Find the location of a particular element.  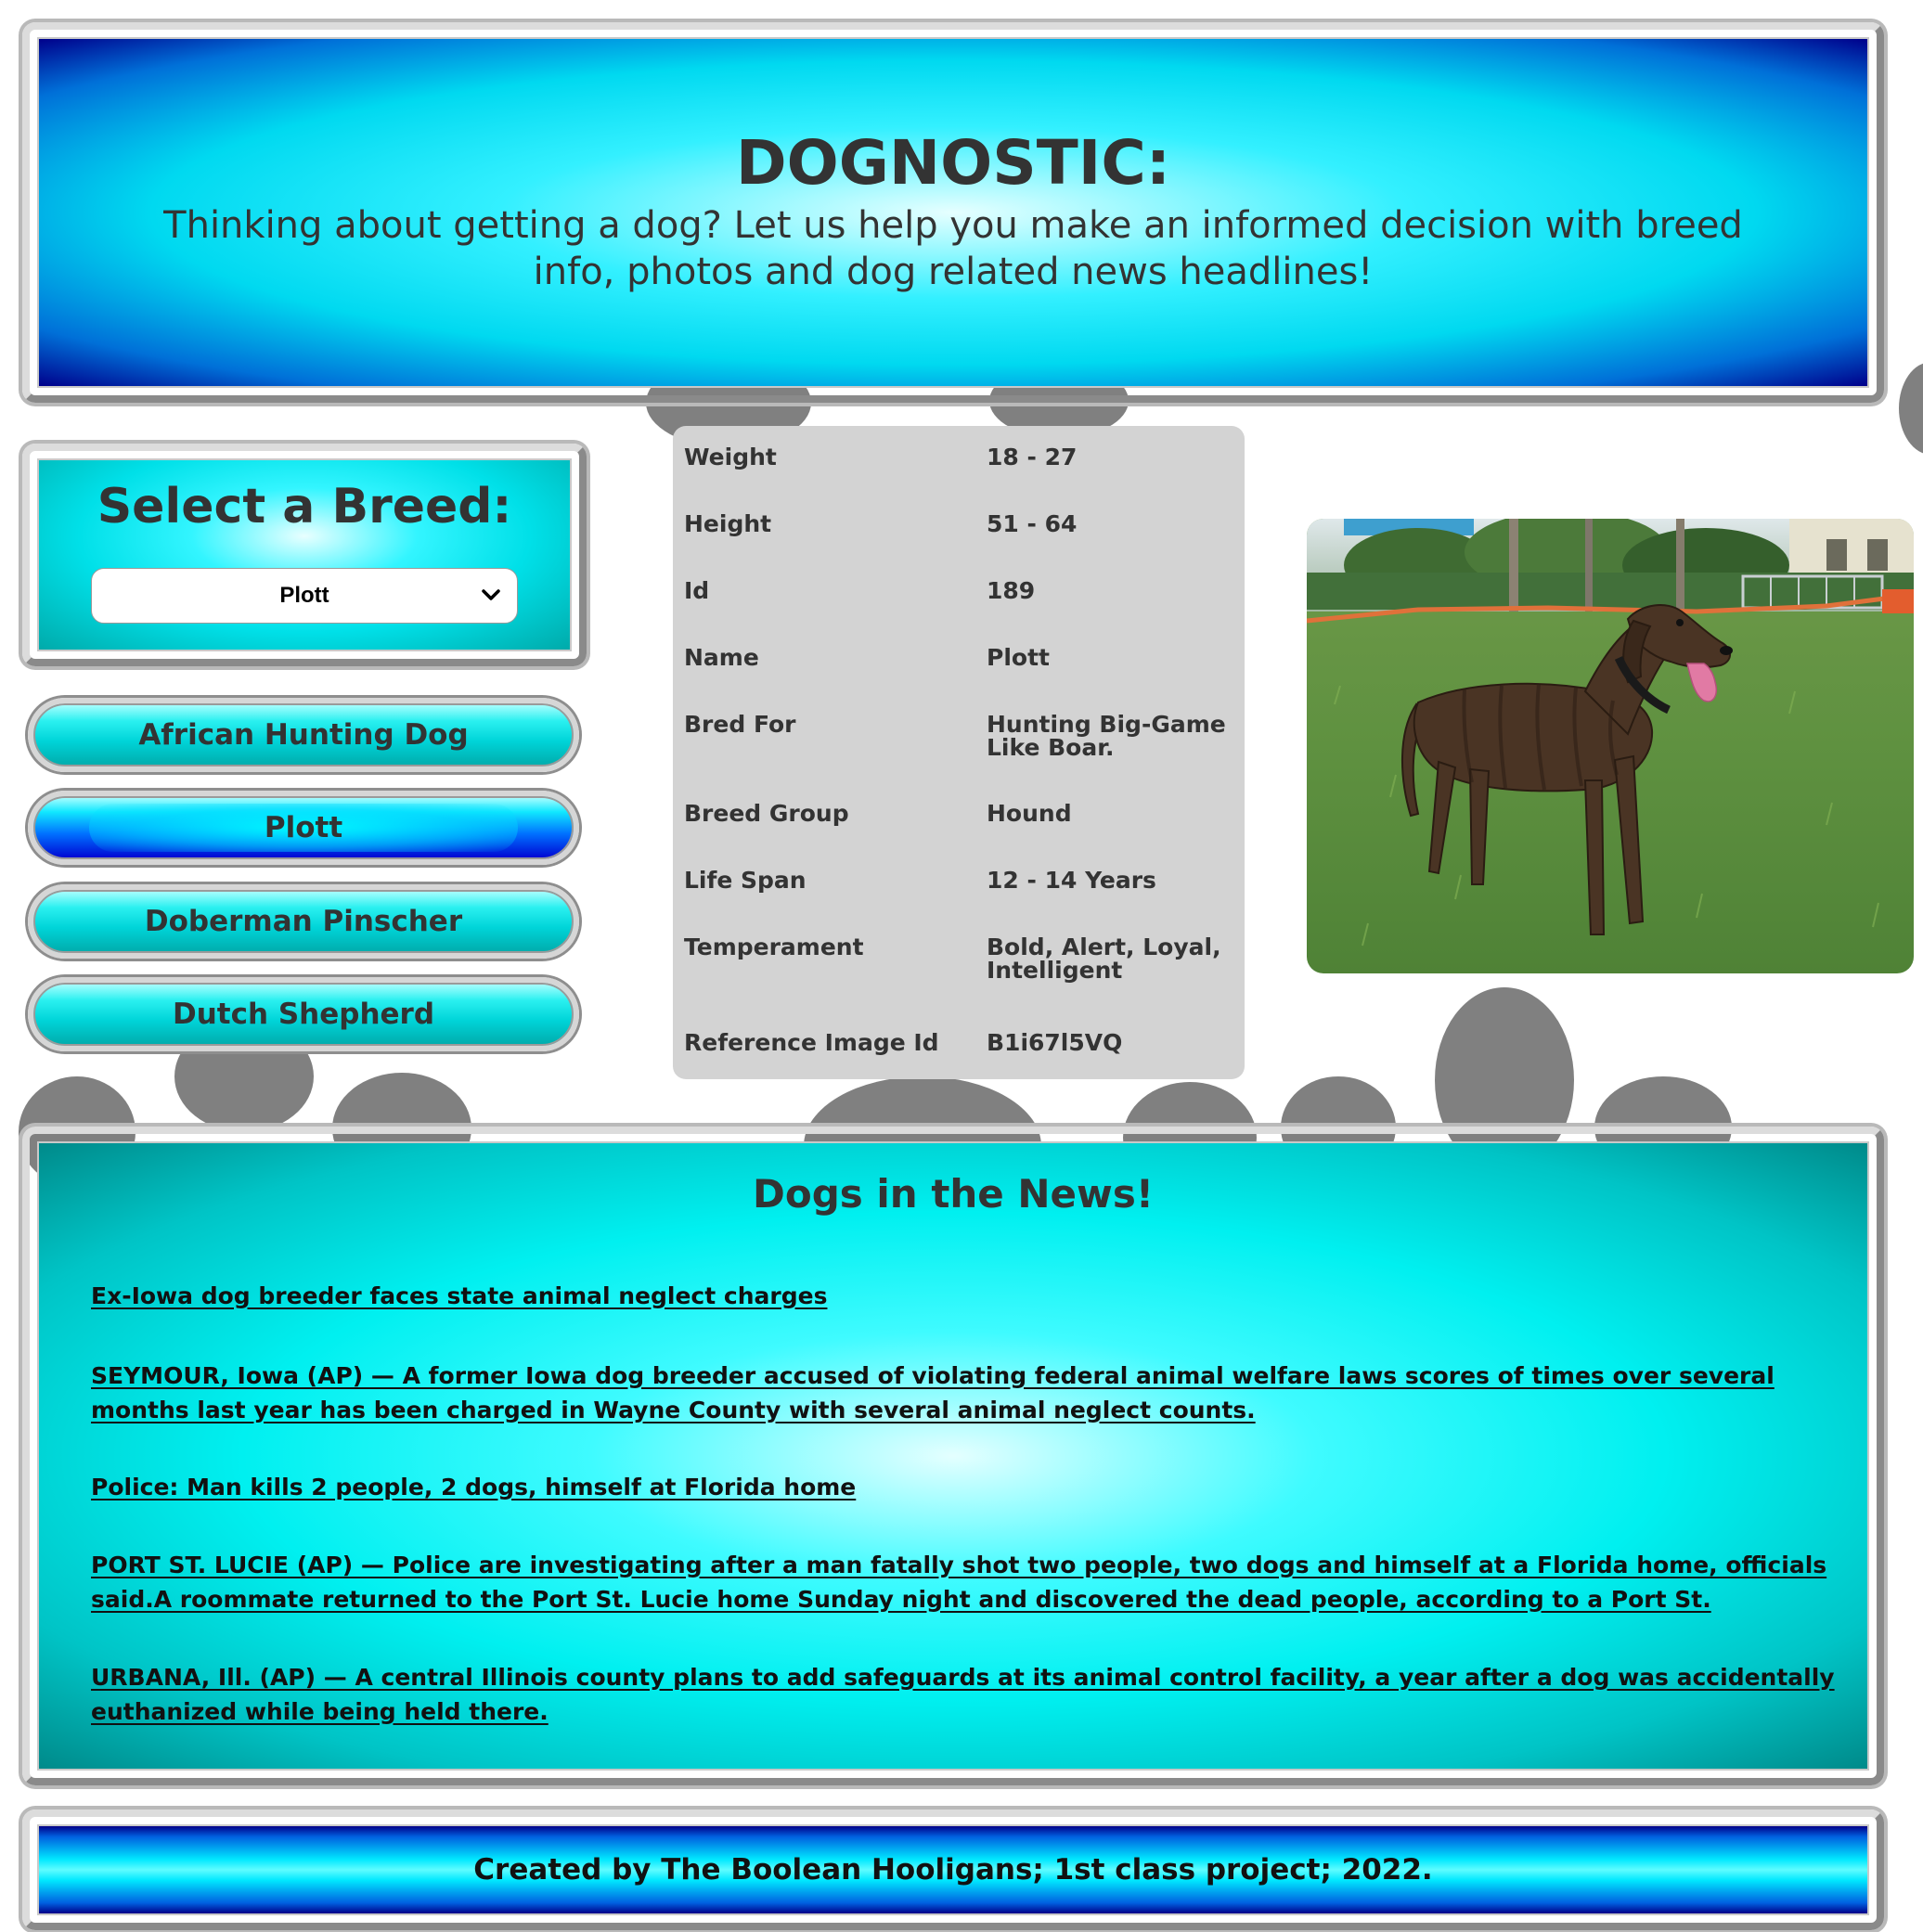

breed-button-doberman-pinscher: Doberman Pinscher is located at coordinates (303, 921).